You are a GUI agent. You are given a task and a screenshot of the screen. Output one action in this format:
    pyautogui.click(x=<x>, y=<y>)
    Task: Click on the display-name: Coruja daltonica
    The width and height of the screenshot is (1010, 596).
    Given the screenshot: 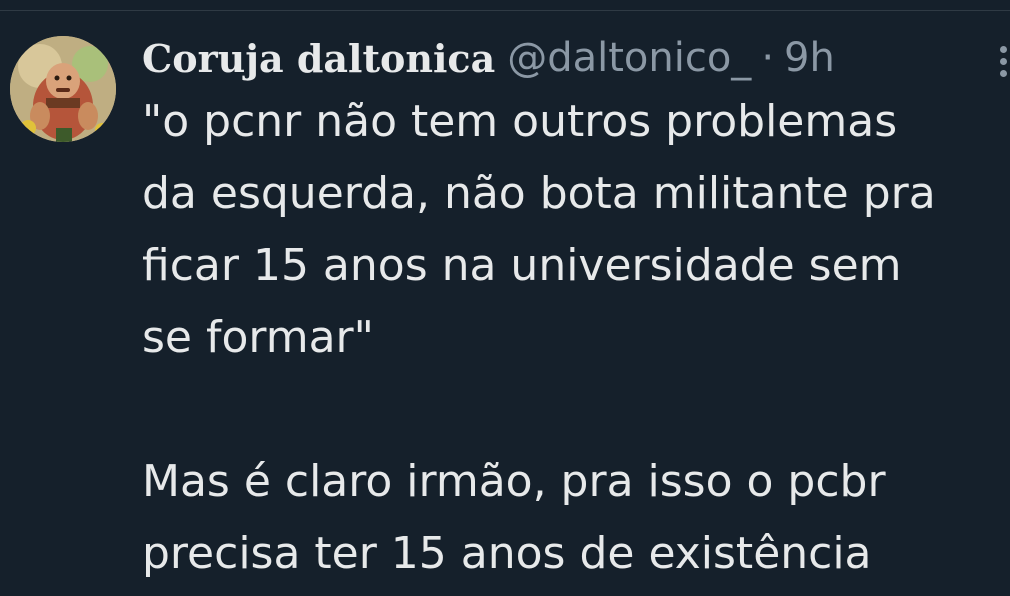 What is the action you would take?
    pyautogui.click(x=318, y=58)
    